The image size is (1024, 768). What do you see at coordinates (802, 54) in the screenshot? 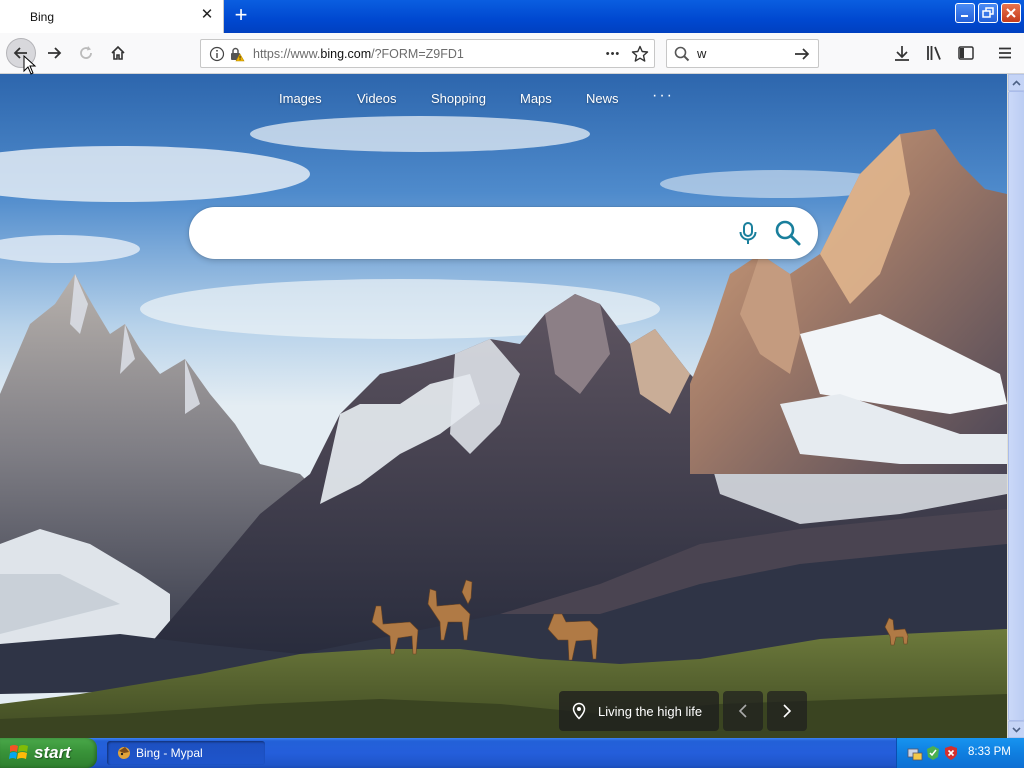
I see `search-go-arrow-icon` at bounding box center [802, 54].